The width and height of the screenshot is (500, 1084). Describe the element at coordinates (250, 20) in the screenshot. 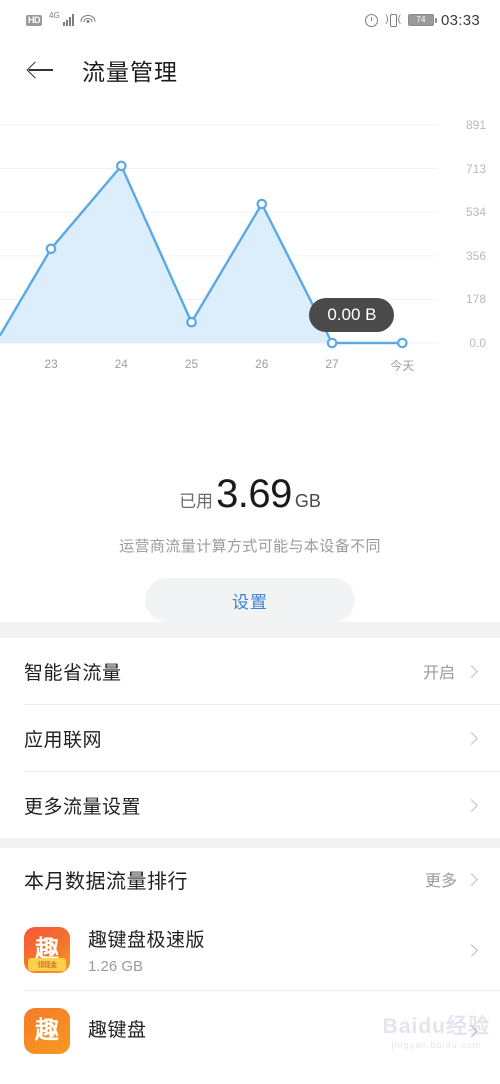

I see `status-bar: HD 4G )( 74 03:33` at that location.